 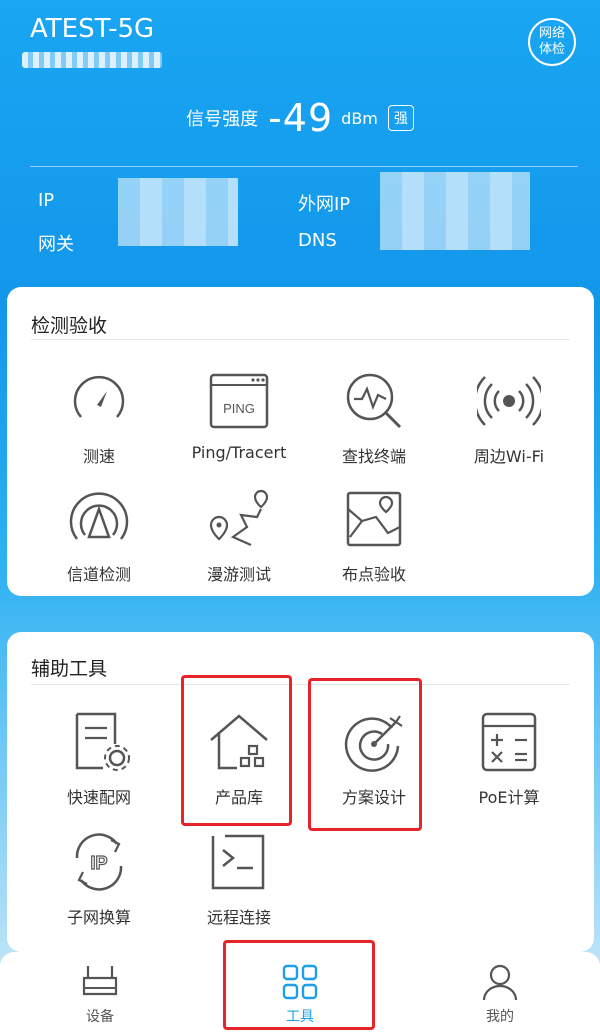 I want to click on ping-window-icon: PING, so click(x=239, y=401).